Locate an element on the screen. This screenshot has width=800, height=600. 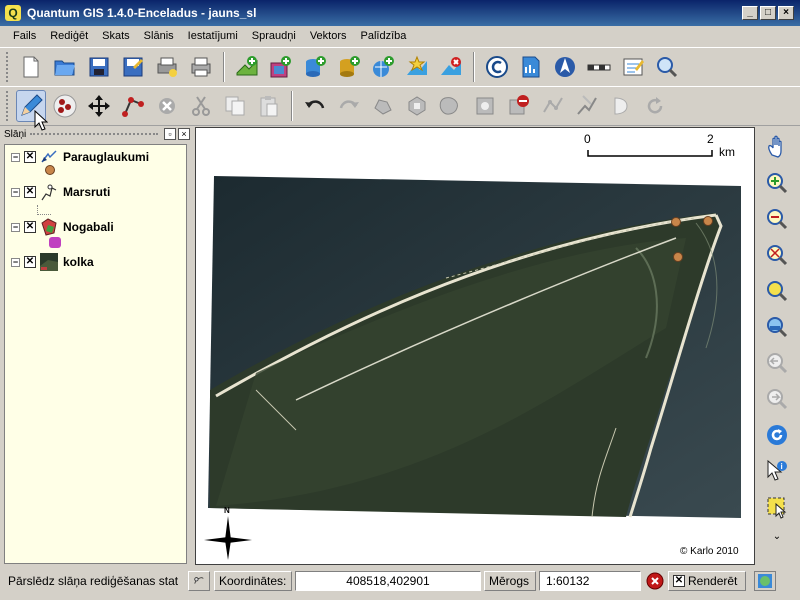
north-arrow-button is located at coordinates (565, 67).